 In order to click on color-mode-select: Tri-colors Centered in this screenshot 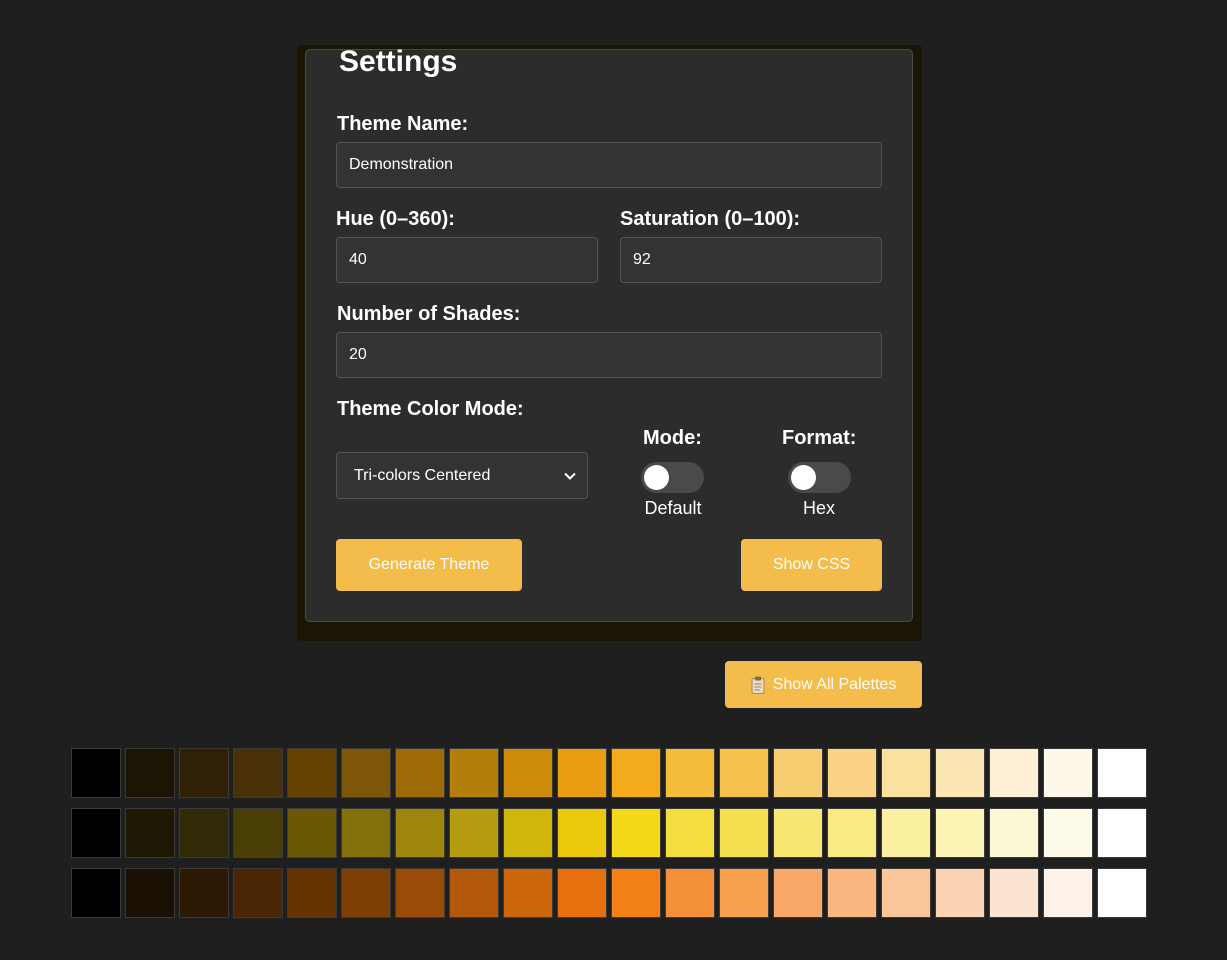, I will do `click(462, 475)`.